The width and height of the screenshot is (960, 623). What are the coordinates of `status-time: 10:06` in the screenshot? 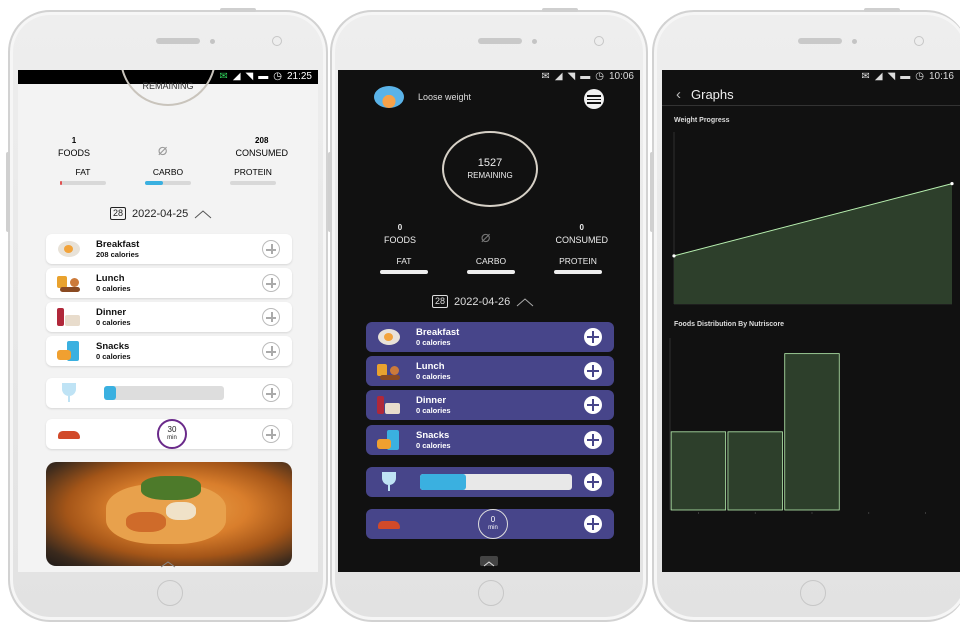 It's located at (621, 76).